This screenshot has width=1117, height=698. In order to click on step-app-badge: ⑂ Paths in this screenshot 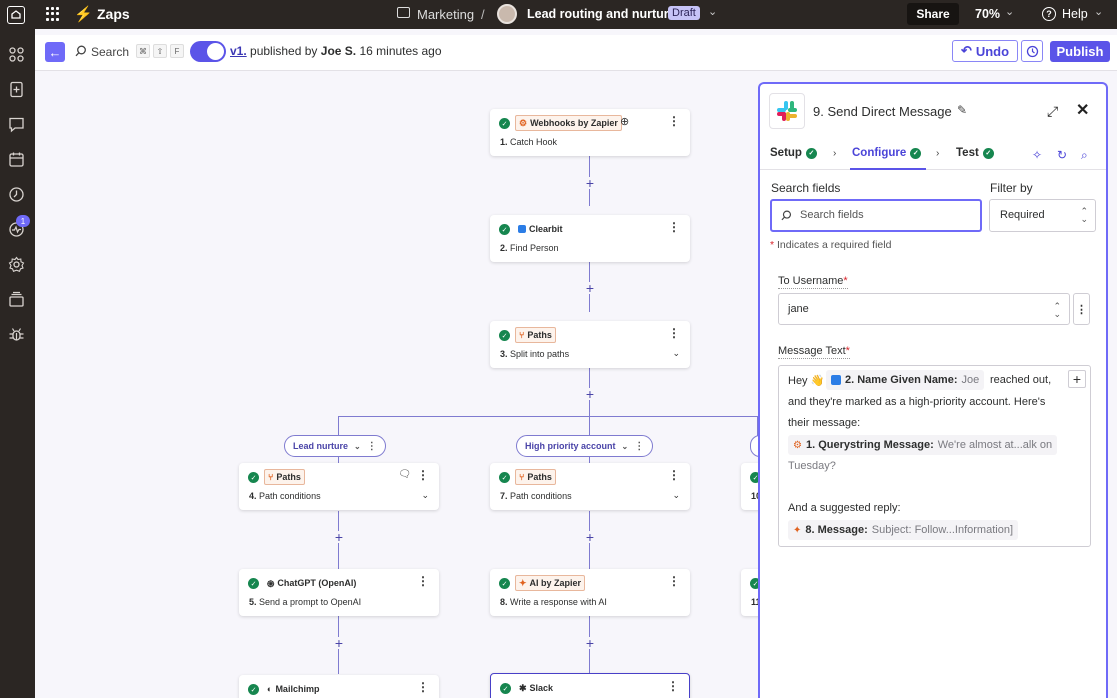, I will do `click(535, 335)`.